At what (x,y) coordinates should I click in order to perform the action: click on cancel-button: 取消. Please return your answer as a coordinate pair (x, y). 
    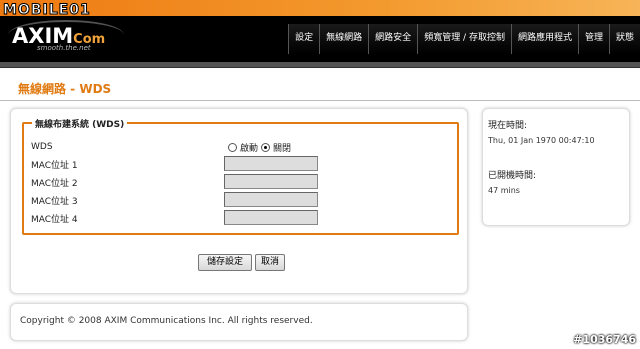
    Looking at the image, I should click on (270, 262).